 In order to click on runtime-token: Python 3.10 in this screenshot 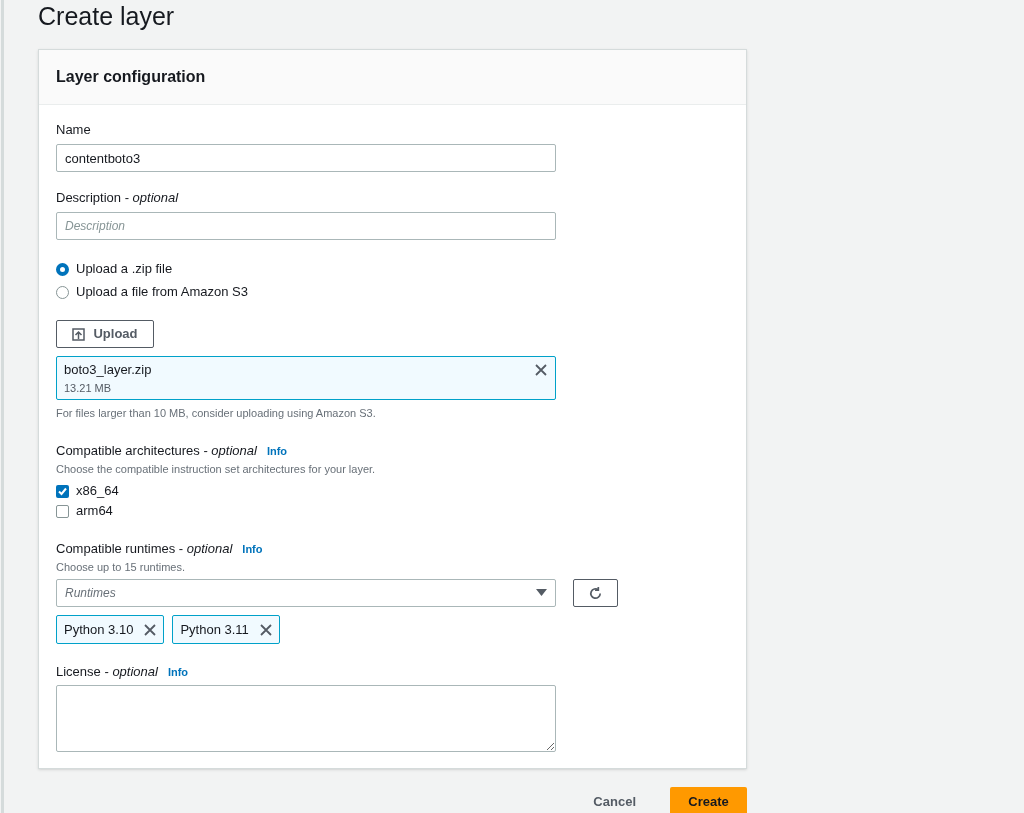, I will do `click(110, 629)`.